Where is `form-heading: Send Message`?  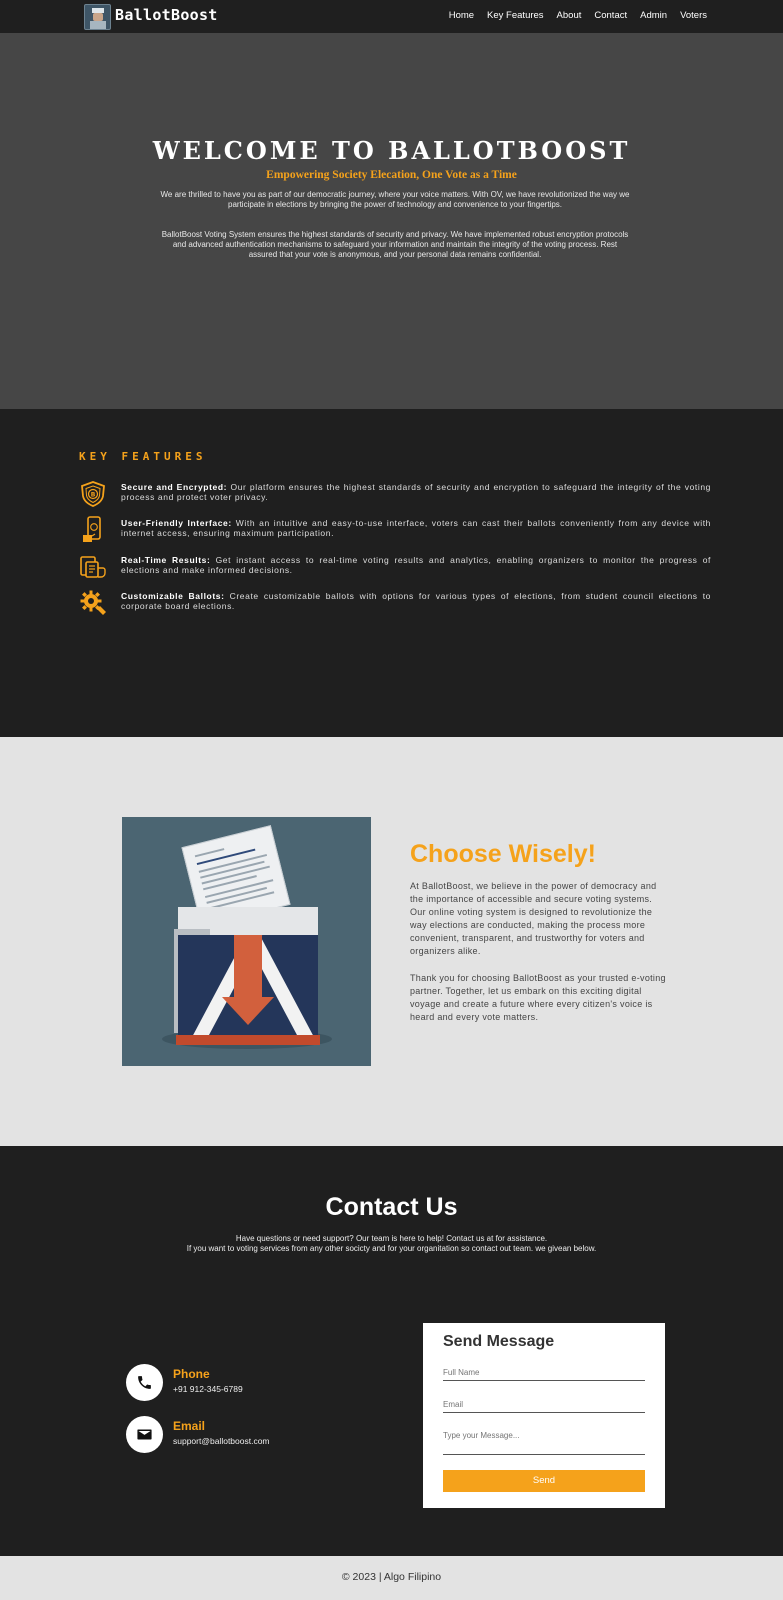 form-heading: Send Message is located at coordinates (499, 1341).